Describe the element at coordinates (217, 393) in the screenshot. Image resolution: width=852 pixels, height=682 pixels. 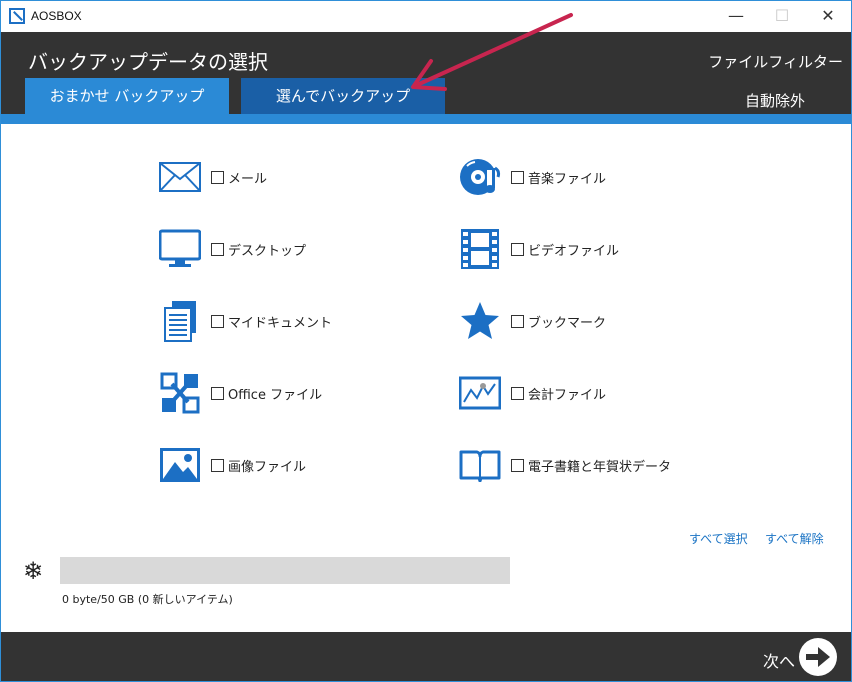
I see `office-checkbox` at that location.